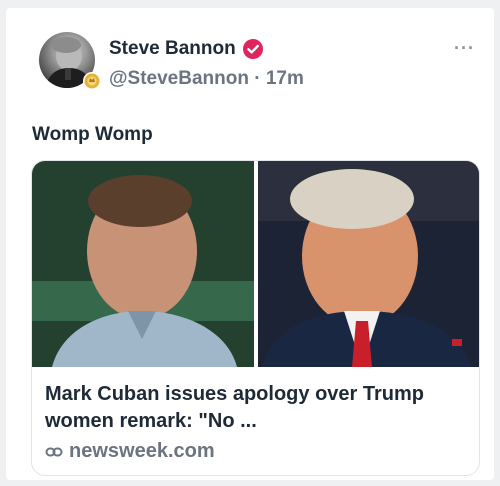 The image size is (500, 486). What do you see at coordinates (54, 451) in the screenshot?
I see `link-icon` at bounding box center [54, 451].